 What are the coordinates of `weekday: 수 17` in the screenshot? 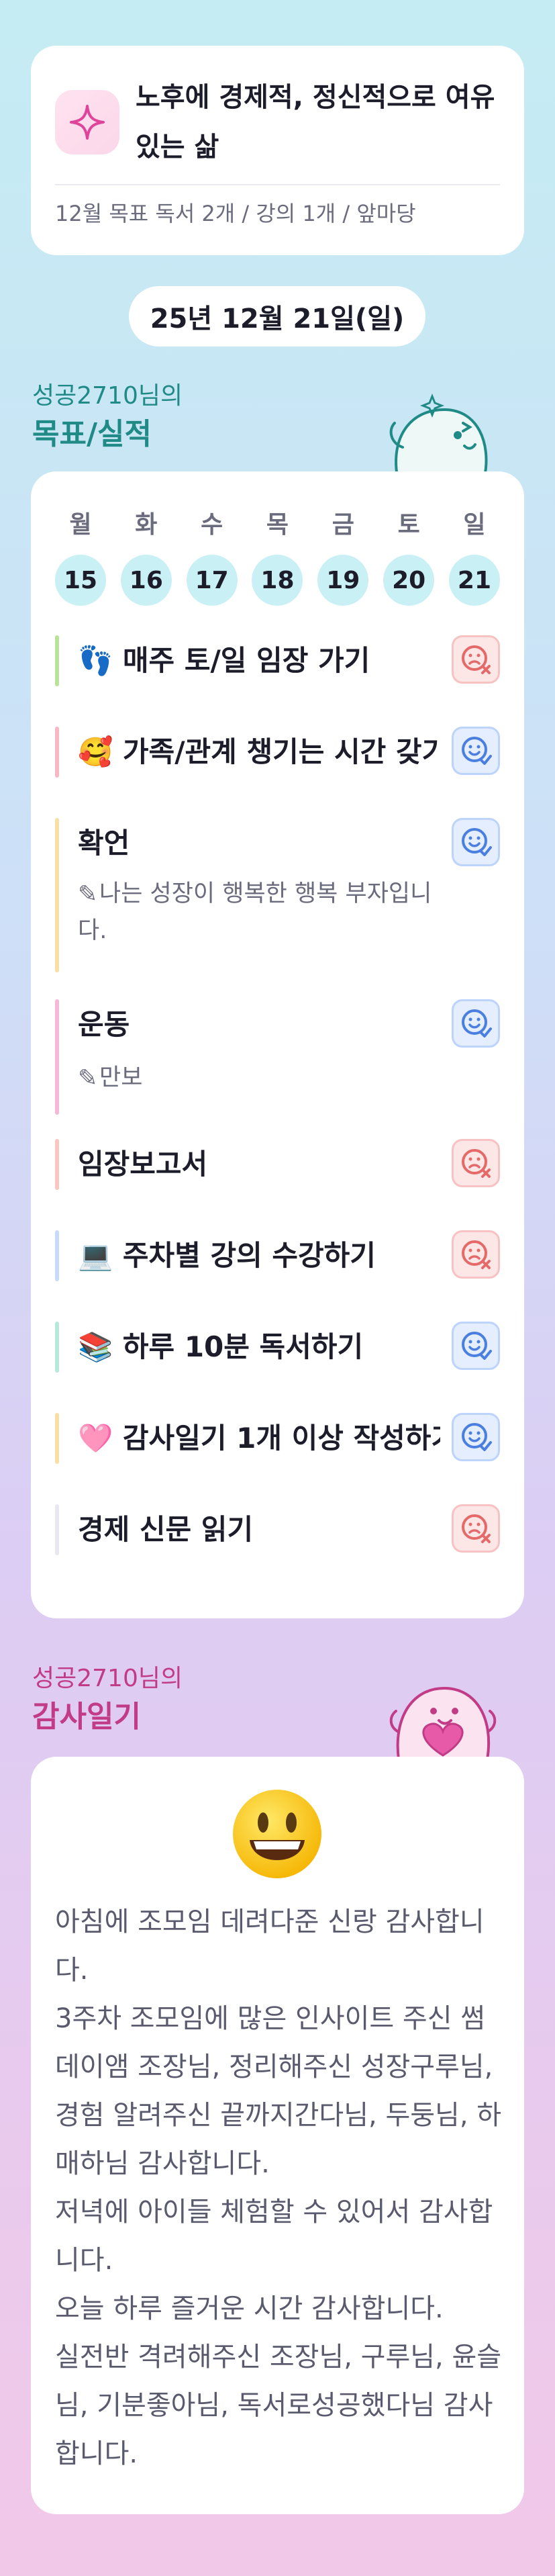 It's located at (212, 555).